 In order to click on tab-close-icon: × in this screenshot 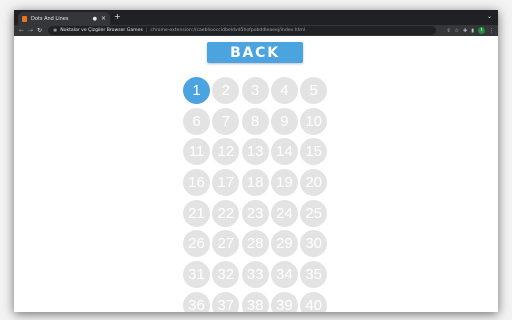, I will do `click(103, 18)`.